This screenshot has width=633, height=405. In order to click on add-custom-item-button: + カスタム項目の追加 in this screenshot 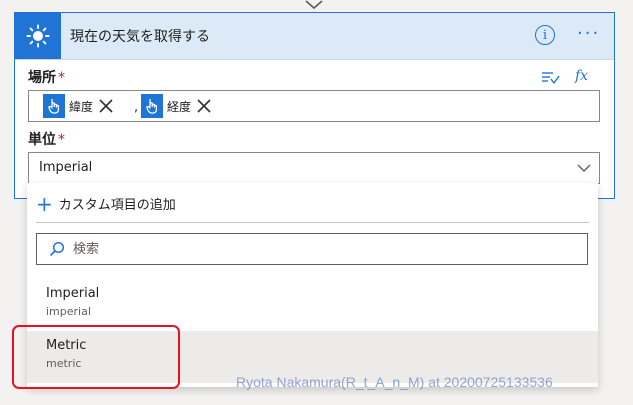, I will do `click(106, 203)`.